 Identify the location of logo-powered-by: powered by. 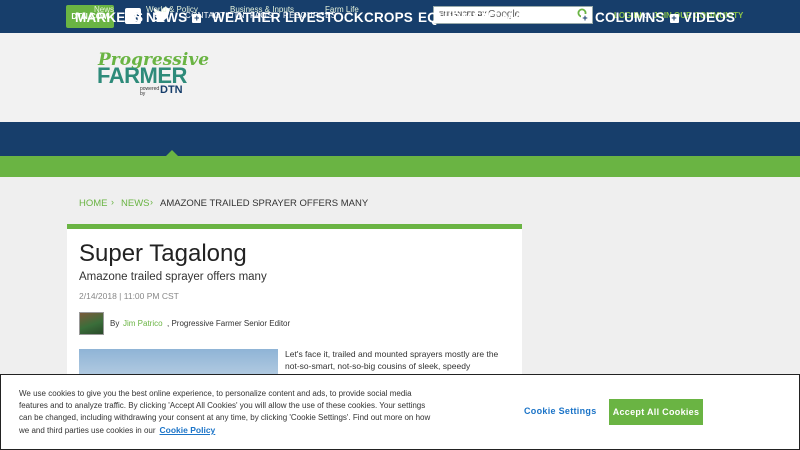
(150, 91).